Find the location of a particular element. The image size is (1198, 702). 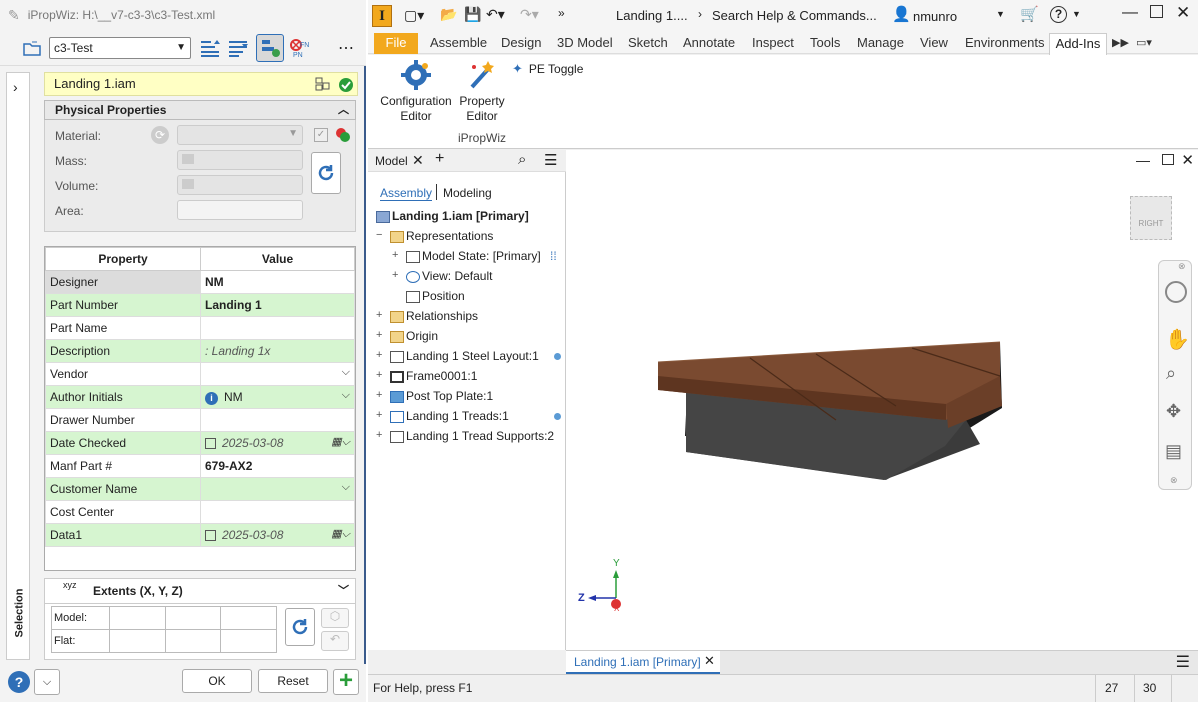

tree-item-representations: − Representations is located at coordinates (434, 236).